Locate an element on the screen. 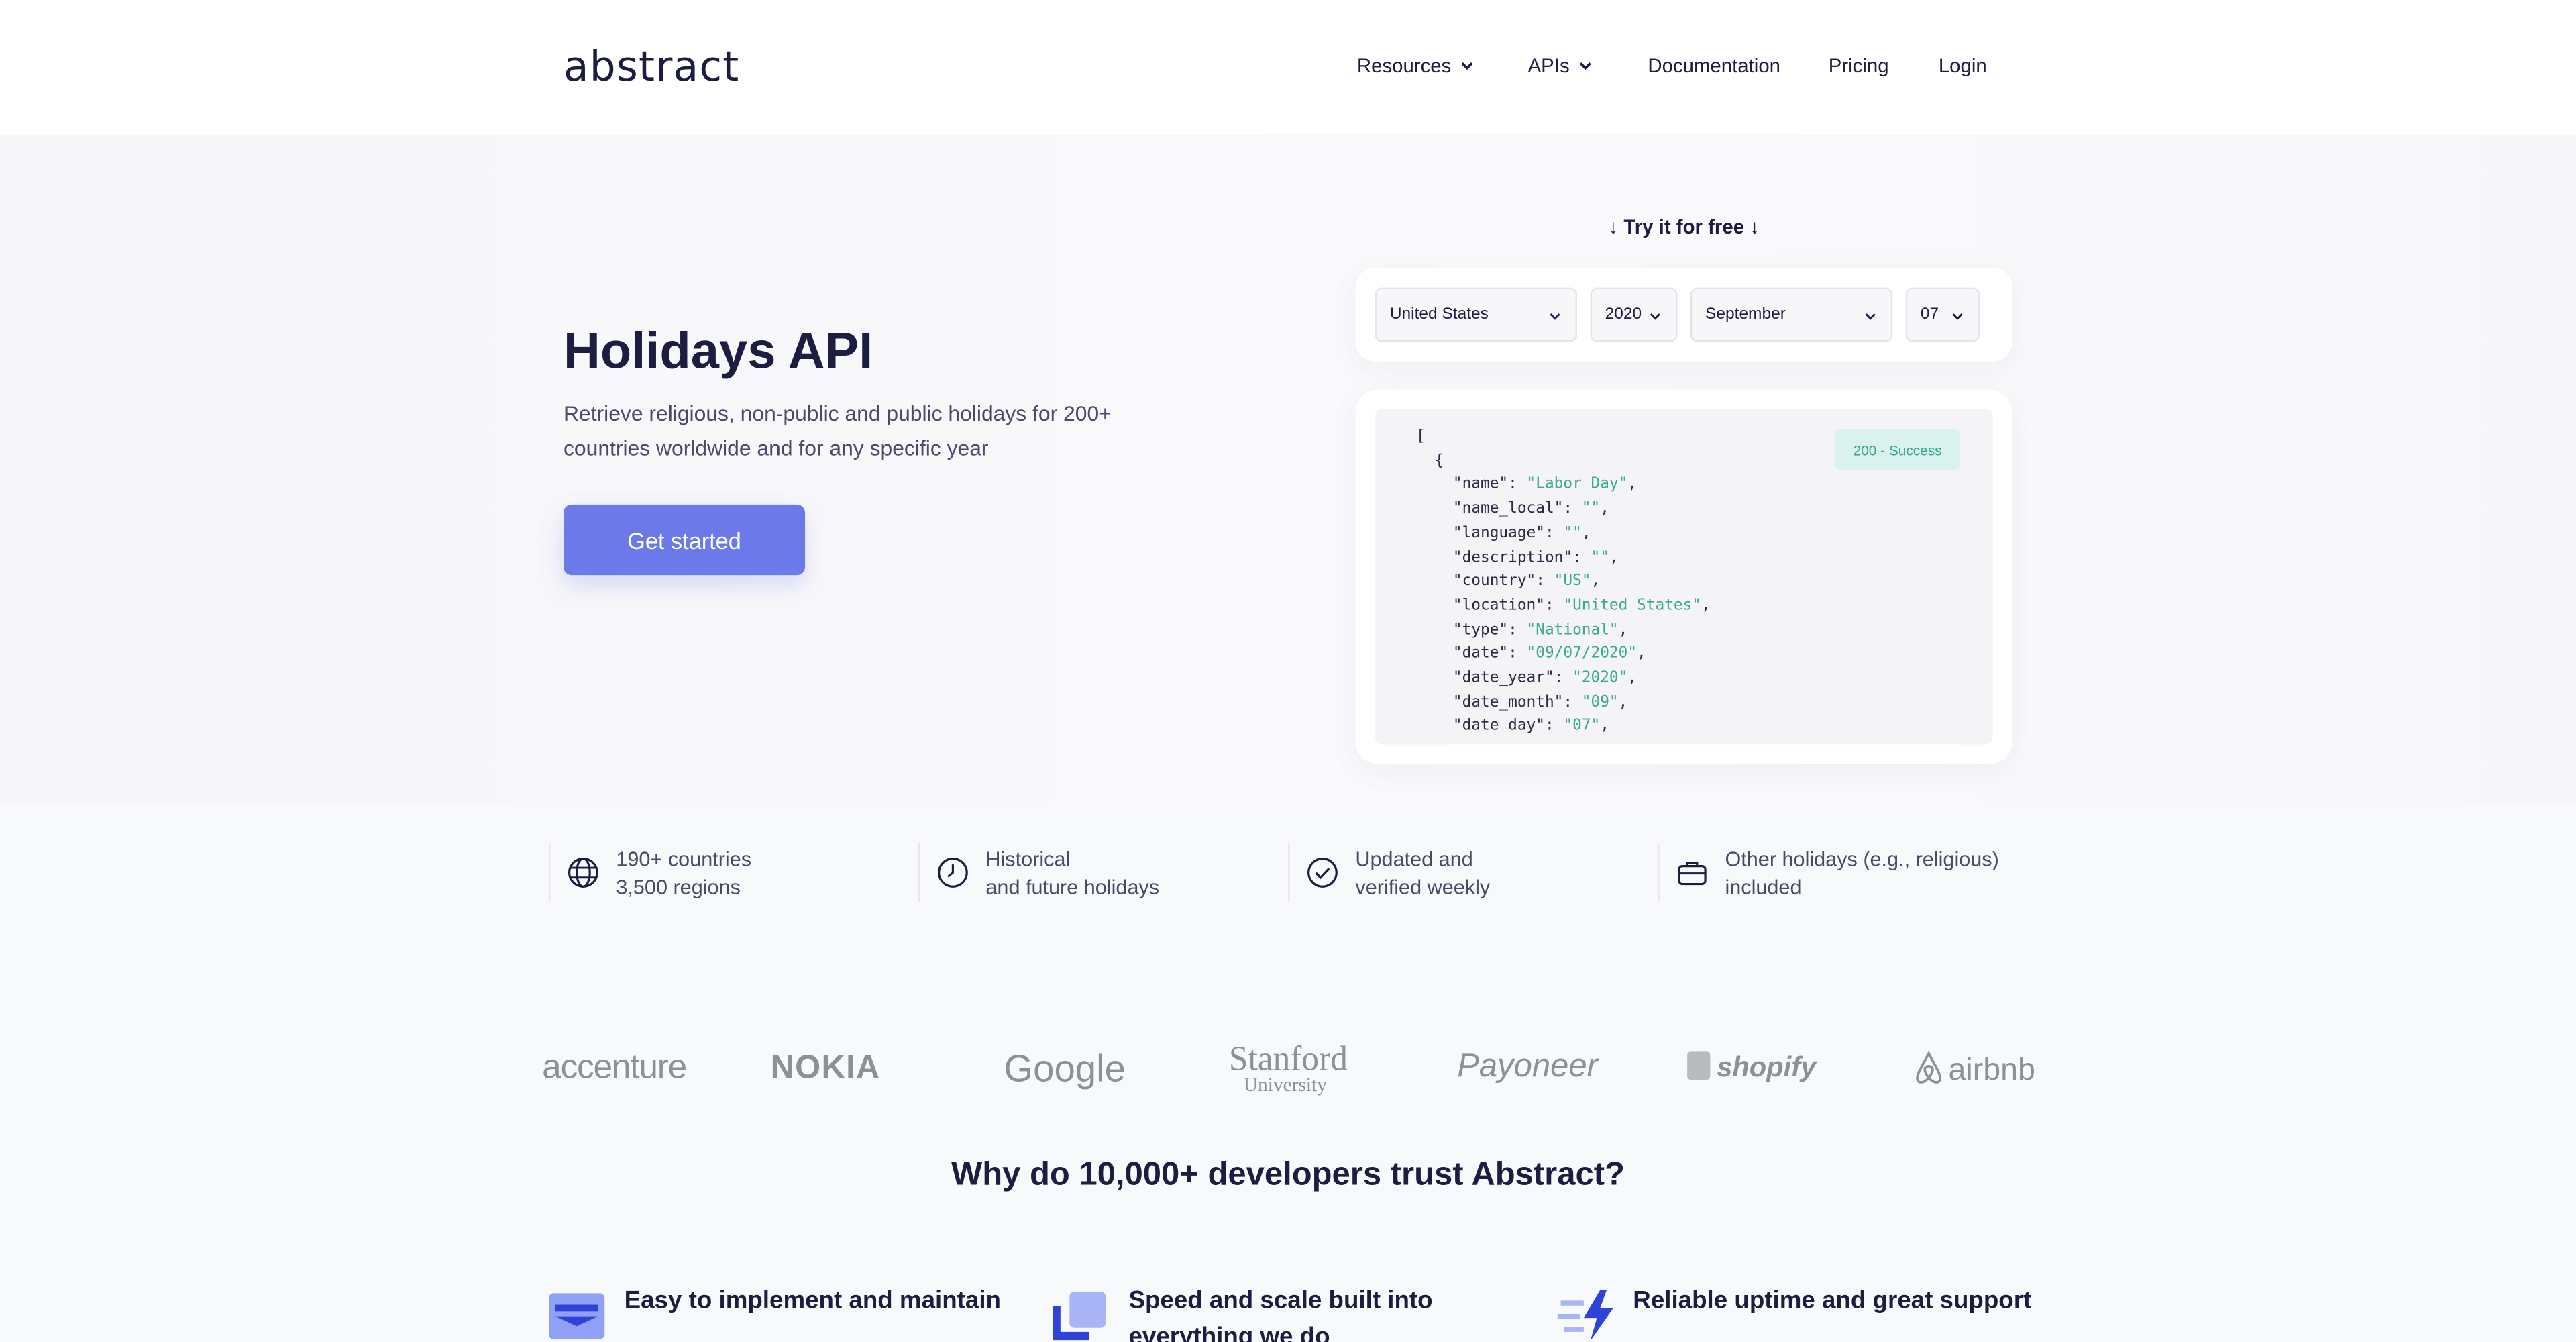  feature-line2: included is located at coordinates (1763, 886).